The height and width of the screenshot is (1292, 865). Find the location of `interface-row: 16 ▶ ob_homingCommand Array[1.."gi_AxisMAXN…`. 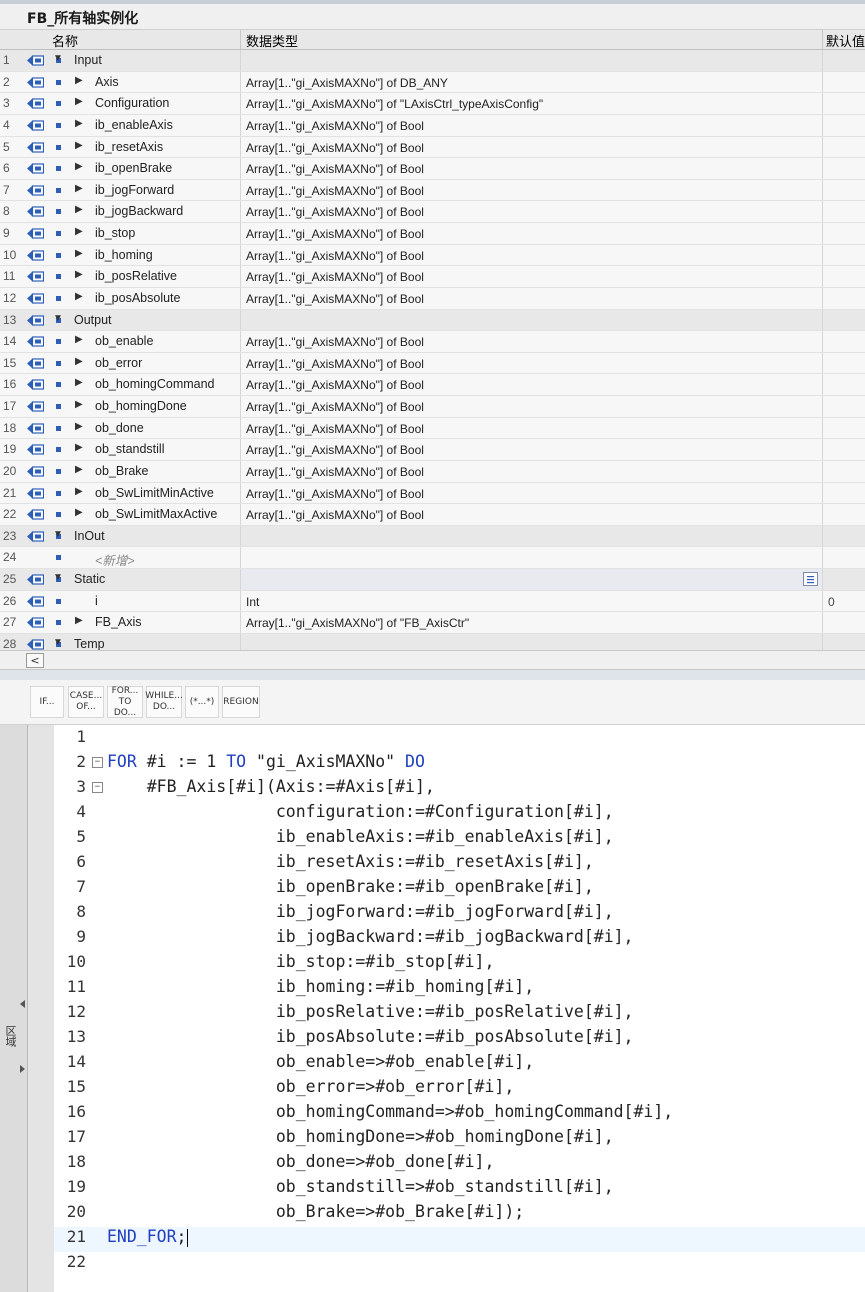

interface-row: 16 ▶ ob_homingCommand Array[1.."gi_AxisMAXN… is located at coordinates (432, 385).